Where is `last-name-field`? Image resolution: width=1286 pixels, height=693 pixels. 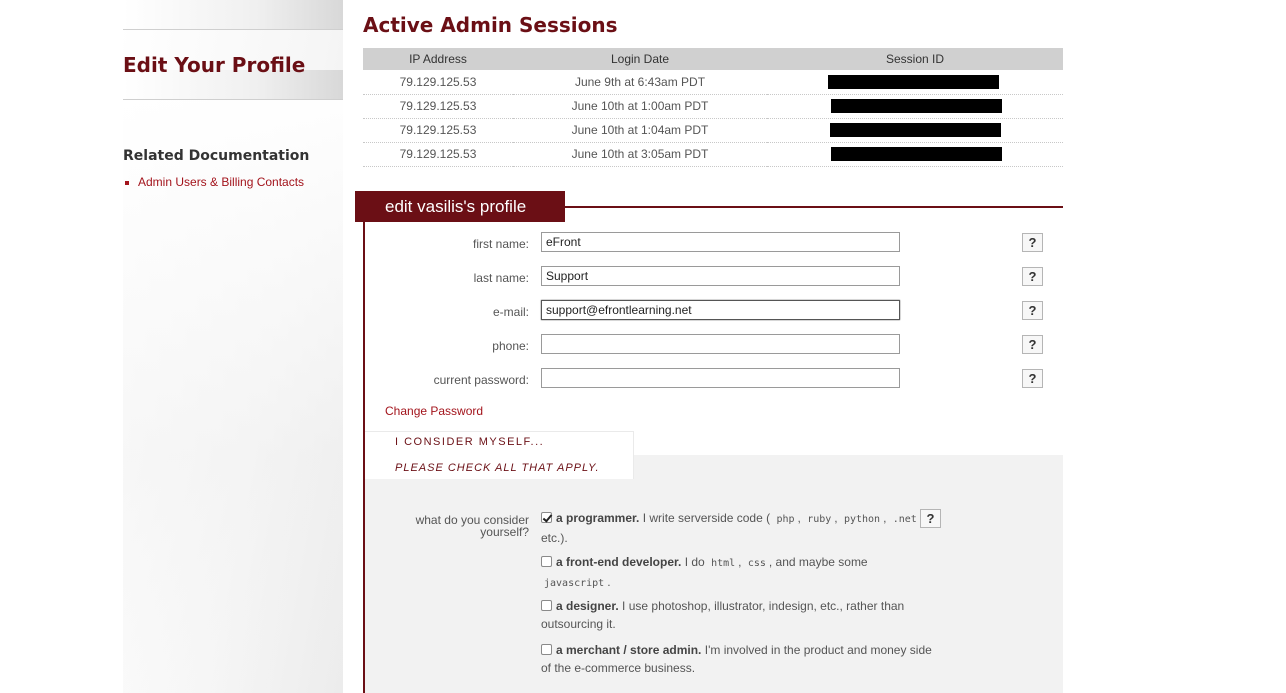
last-name-field is located at coordinates (720, 276).